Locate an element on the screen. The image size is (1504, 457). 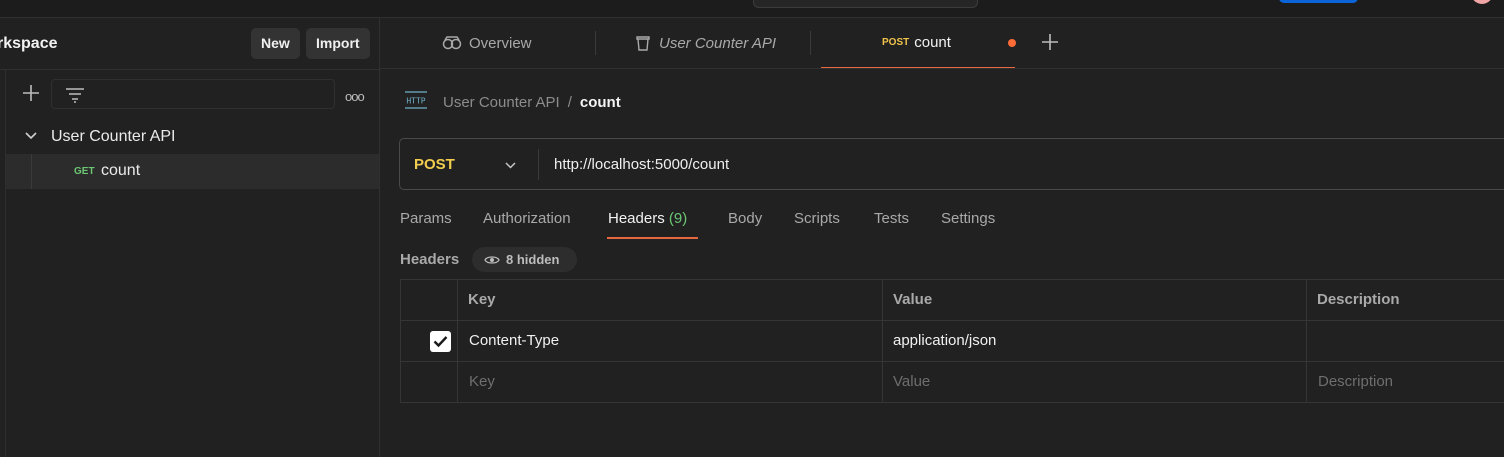
collection-item: User Counter API is located at coordinates (192, 136).